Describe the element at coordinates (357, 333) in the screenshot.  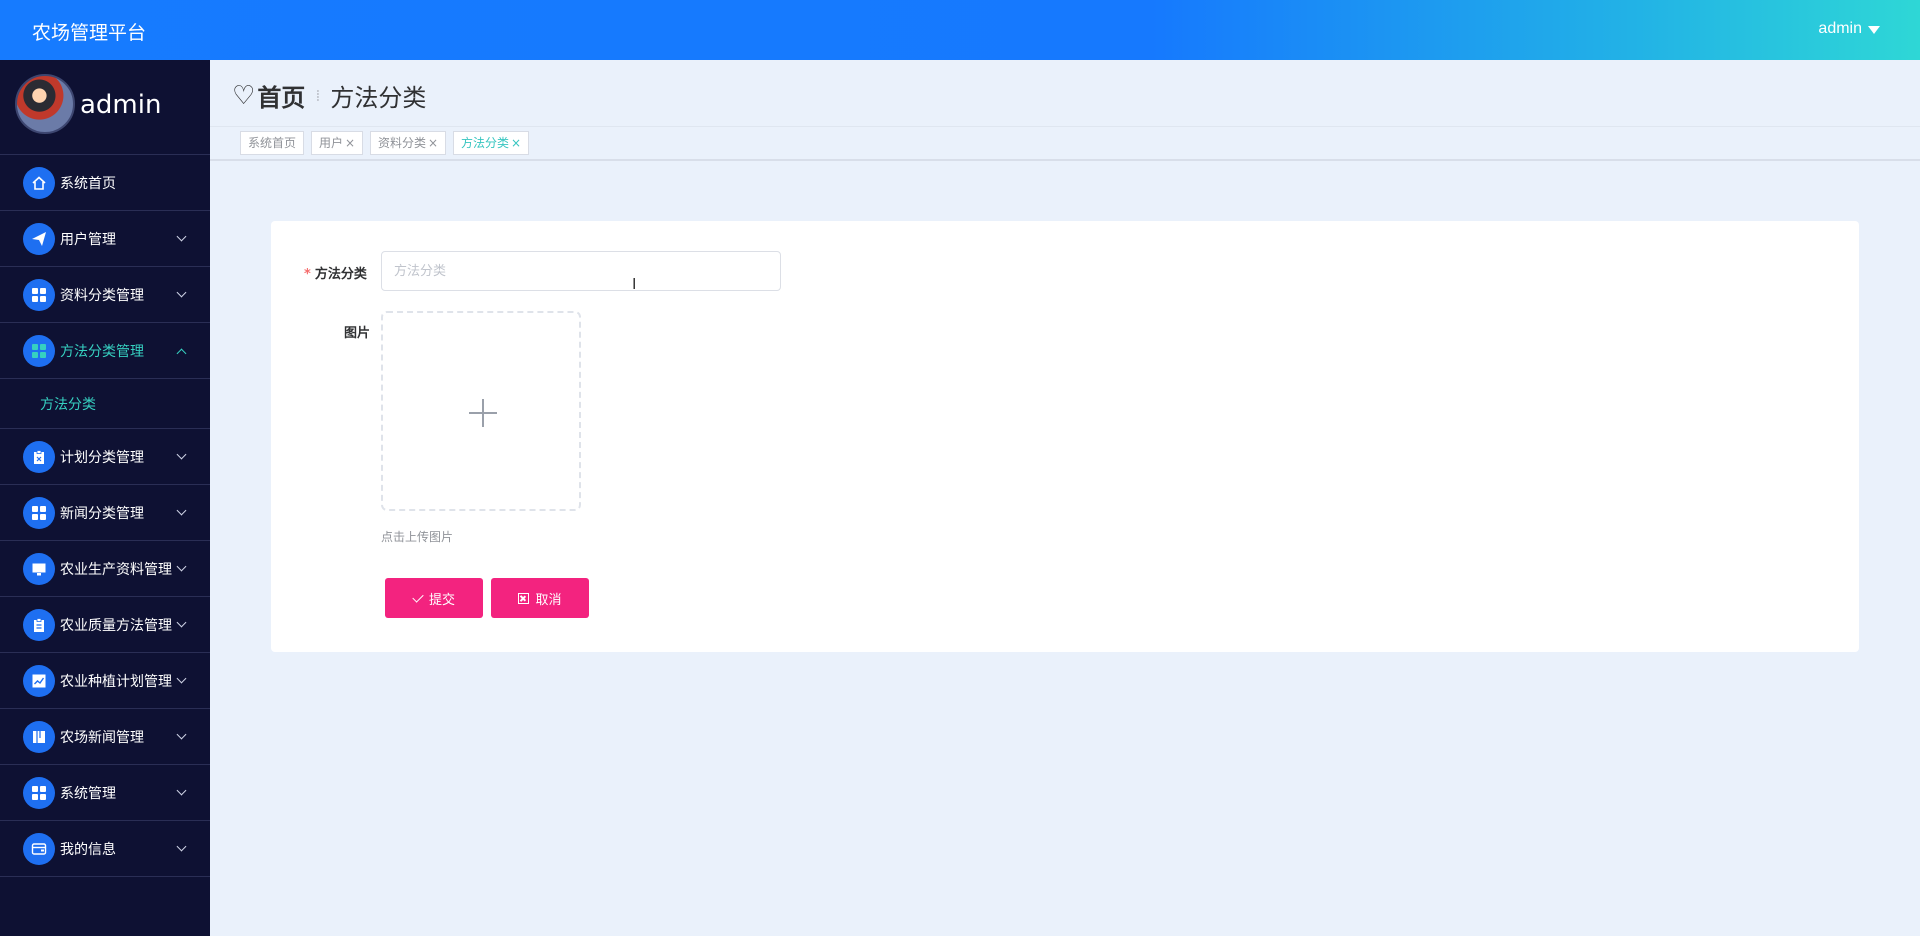
I see `image-label: 图片` at that location.